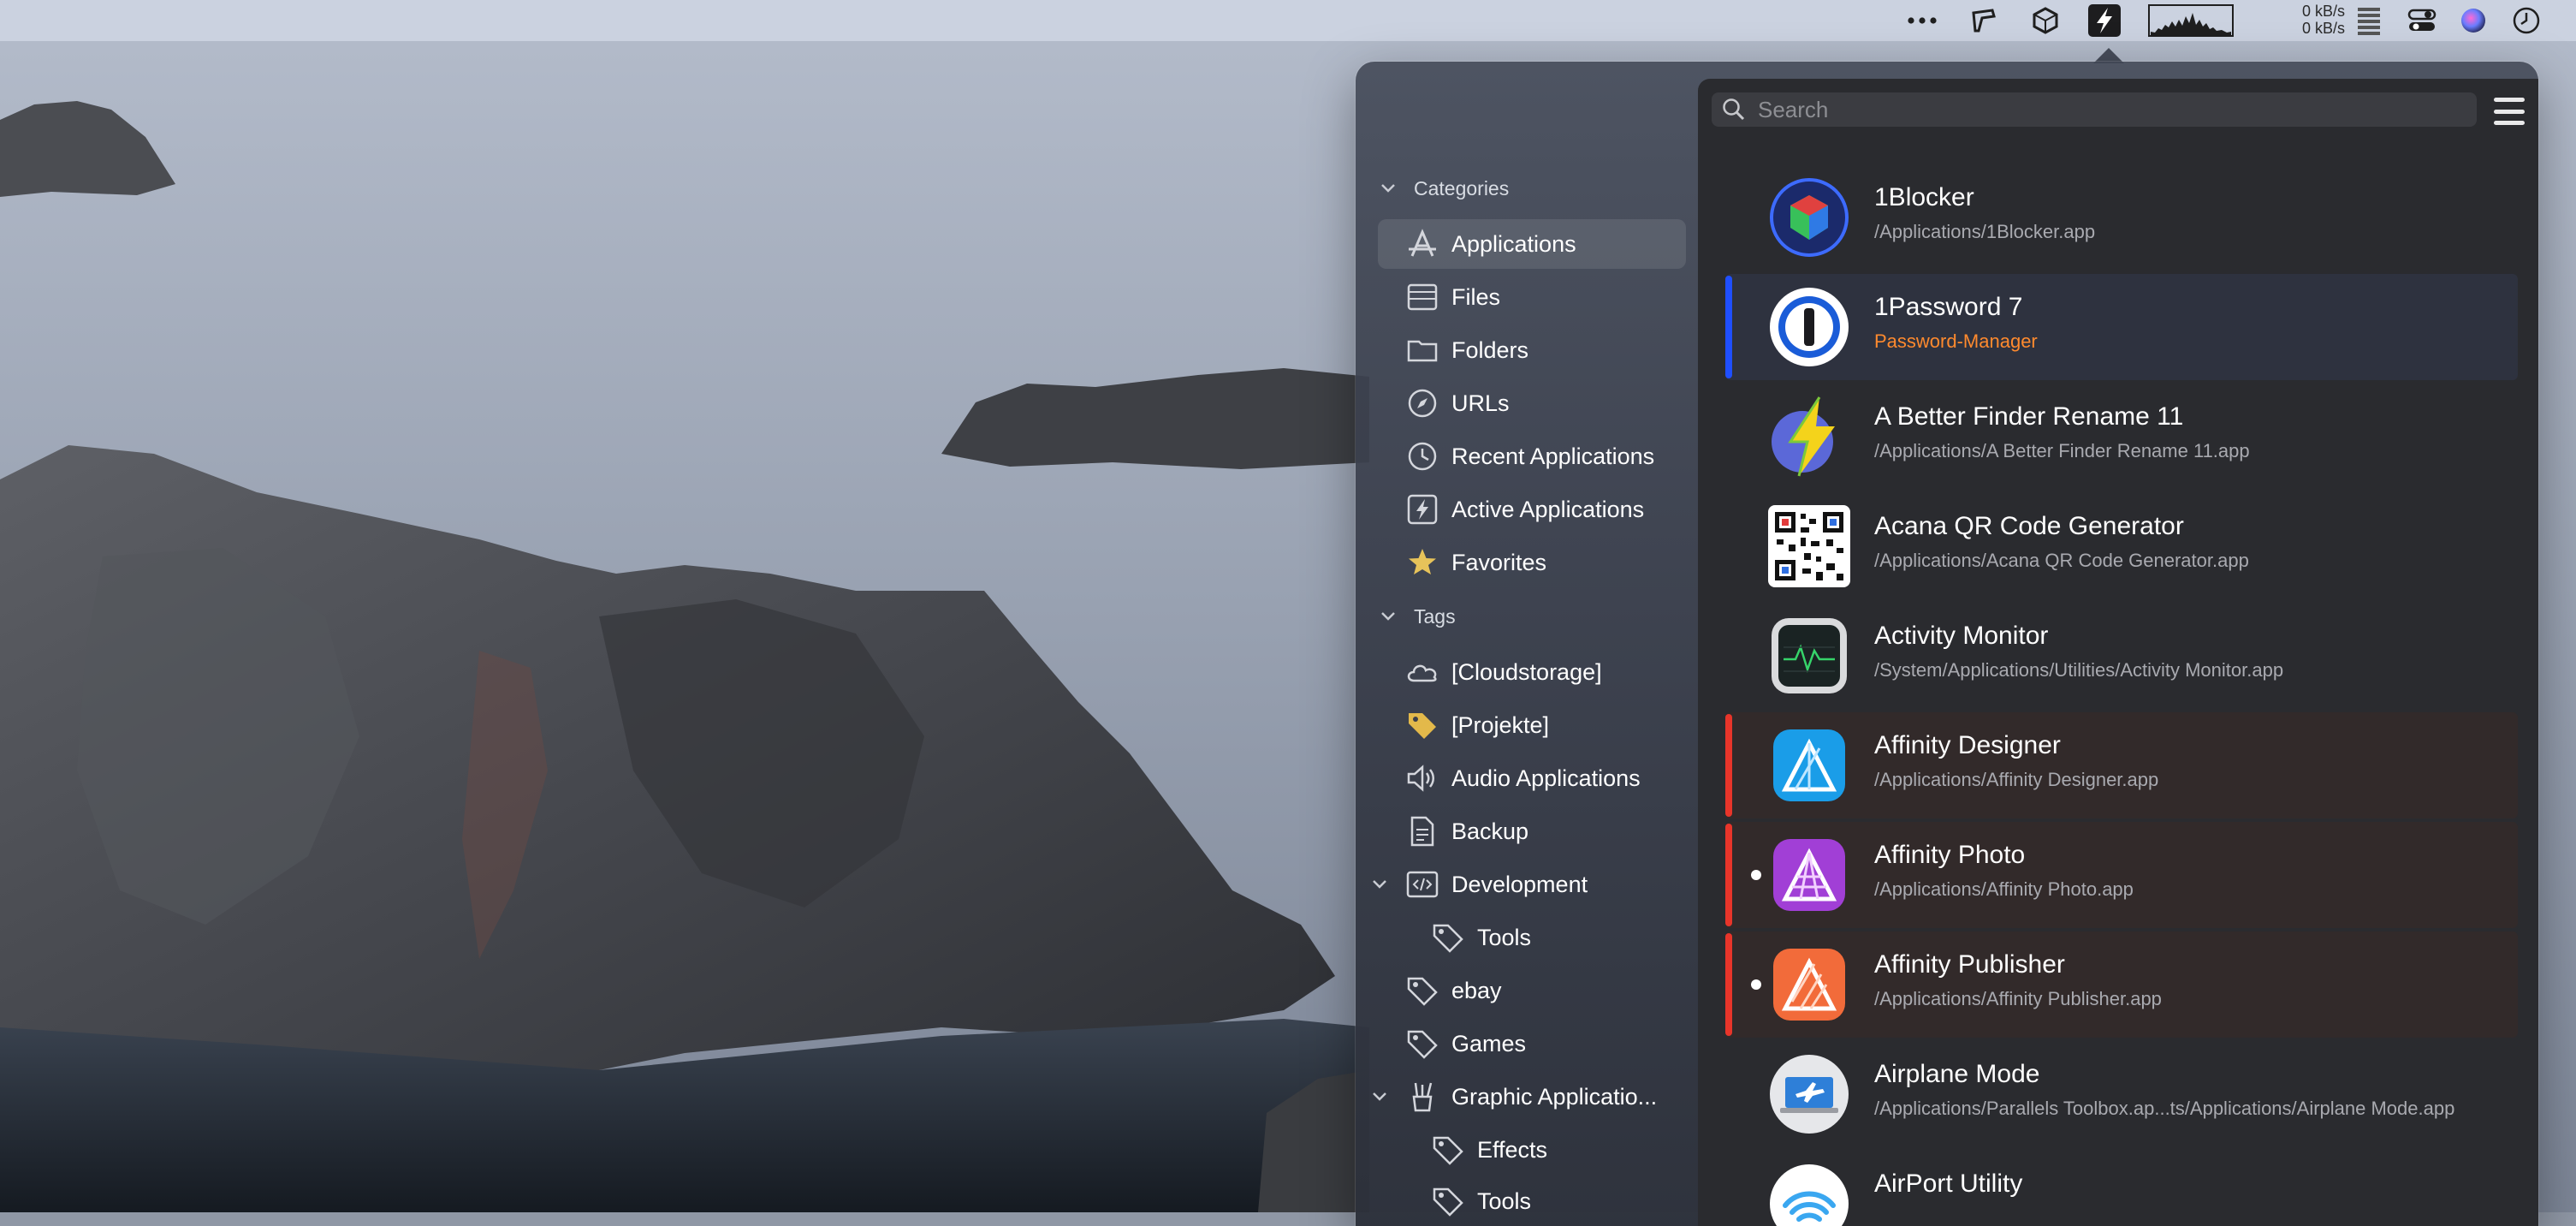 Image resolution: width=2576 pixels, height=1226 pixels. Describe the element at coordinates (1924, 197) in the screenshot. I see `app-name: 1Blocker` at that location.